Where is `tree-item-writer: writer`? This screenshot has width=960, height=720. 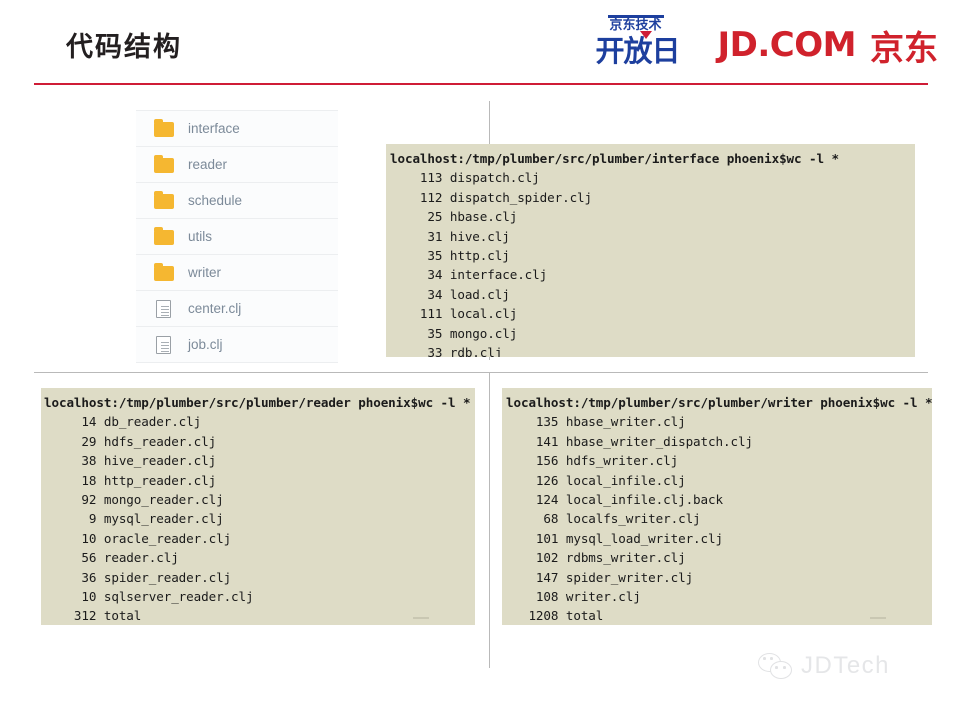
tree-item-writer: writer is located at coordinates (237, 273).